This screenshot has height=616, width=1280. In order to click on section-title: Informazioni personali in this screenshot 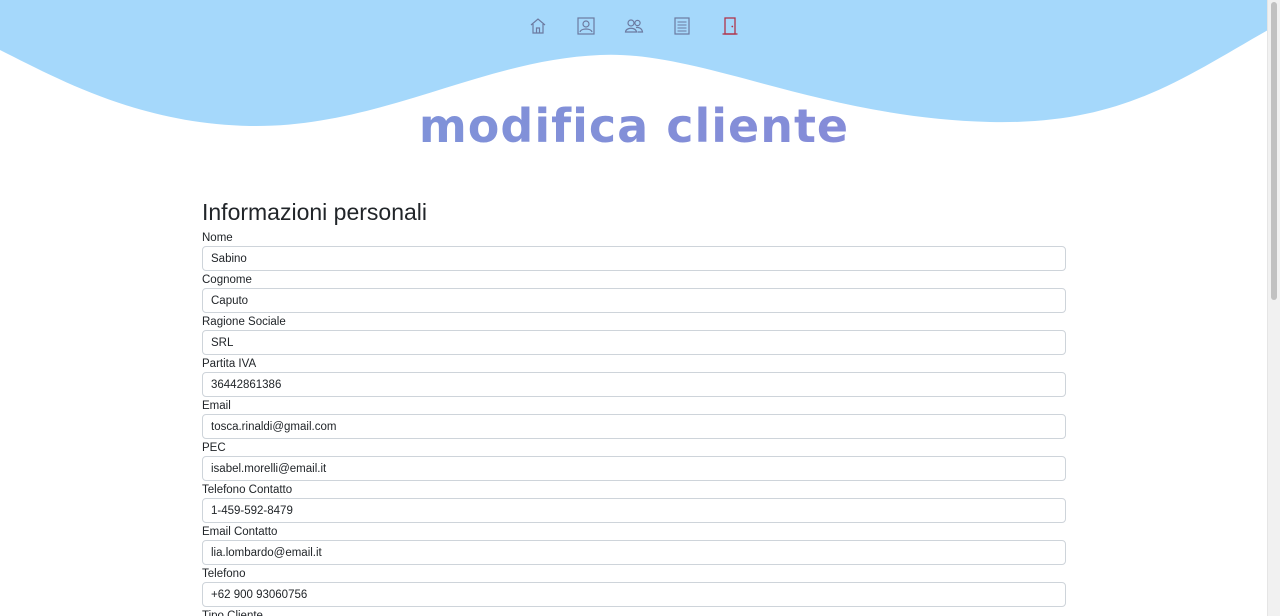, I will do `click(315, 212)`.